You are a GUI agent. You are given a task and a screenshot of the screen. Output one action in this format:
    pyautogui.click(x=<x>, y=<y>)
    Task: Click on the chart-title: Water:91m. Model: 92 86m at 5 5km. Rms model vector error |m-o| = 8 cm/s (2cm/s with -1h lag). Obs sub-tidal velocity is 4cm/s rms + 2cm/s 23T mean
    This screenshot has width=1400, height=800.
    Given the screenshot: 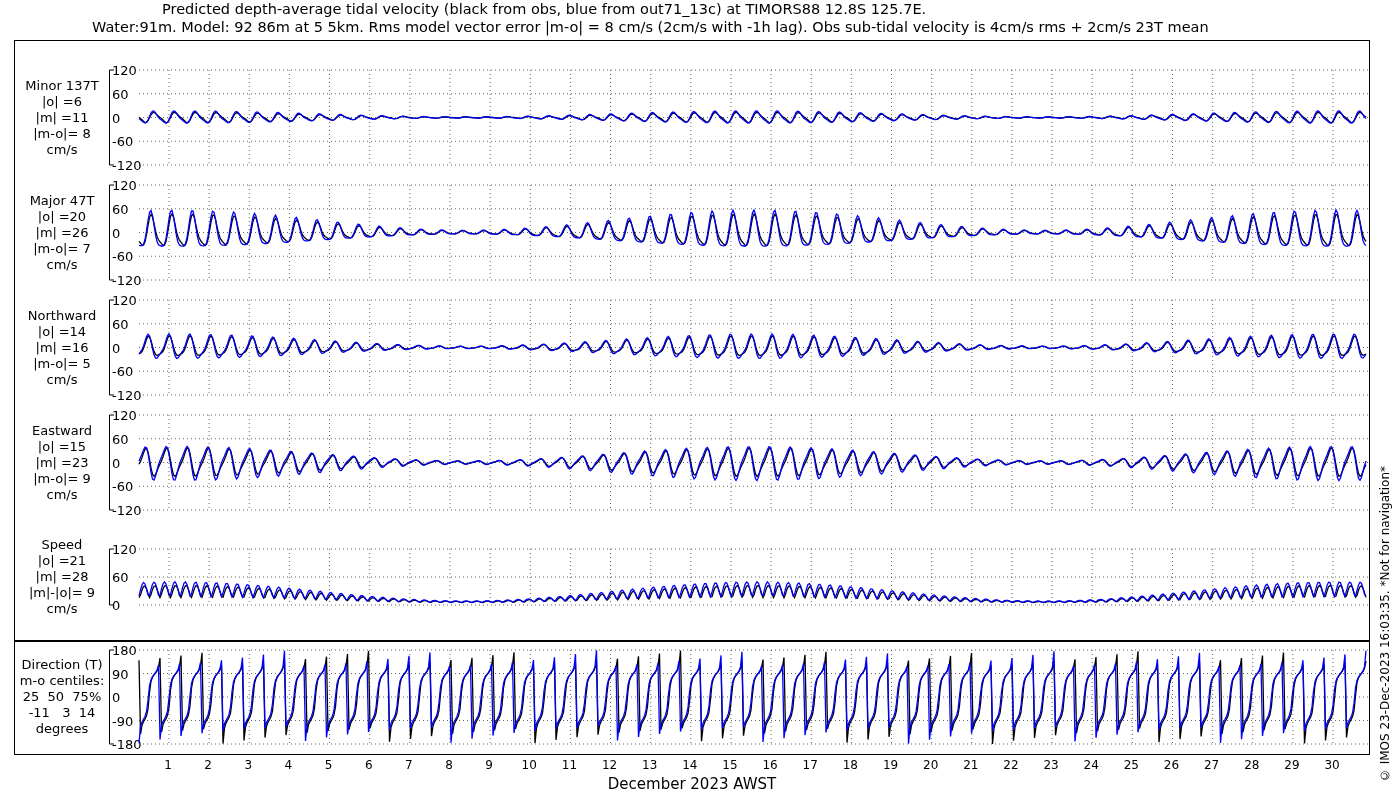 What is the action you would take?
    pyautogui.click(x=651, y=27)
    